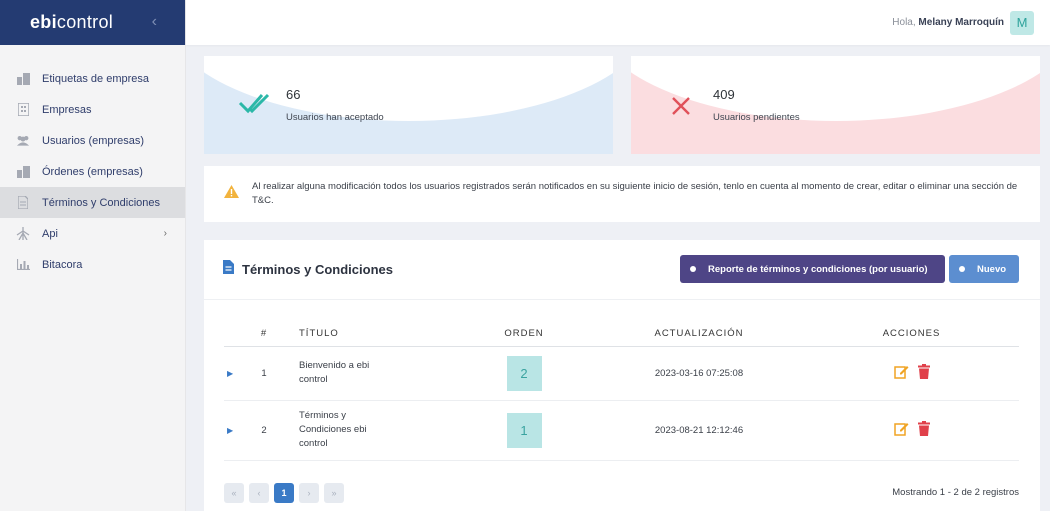  I want to click on greeting-text: Hola,, so click(904, 22).